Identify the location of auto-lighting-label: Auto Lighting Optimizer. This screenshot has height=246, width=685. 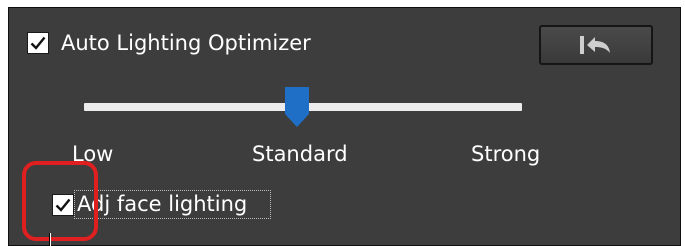
(186, 43).